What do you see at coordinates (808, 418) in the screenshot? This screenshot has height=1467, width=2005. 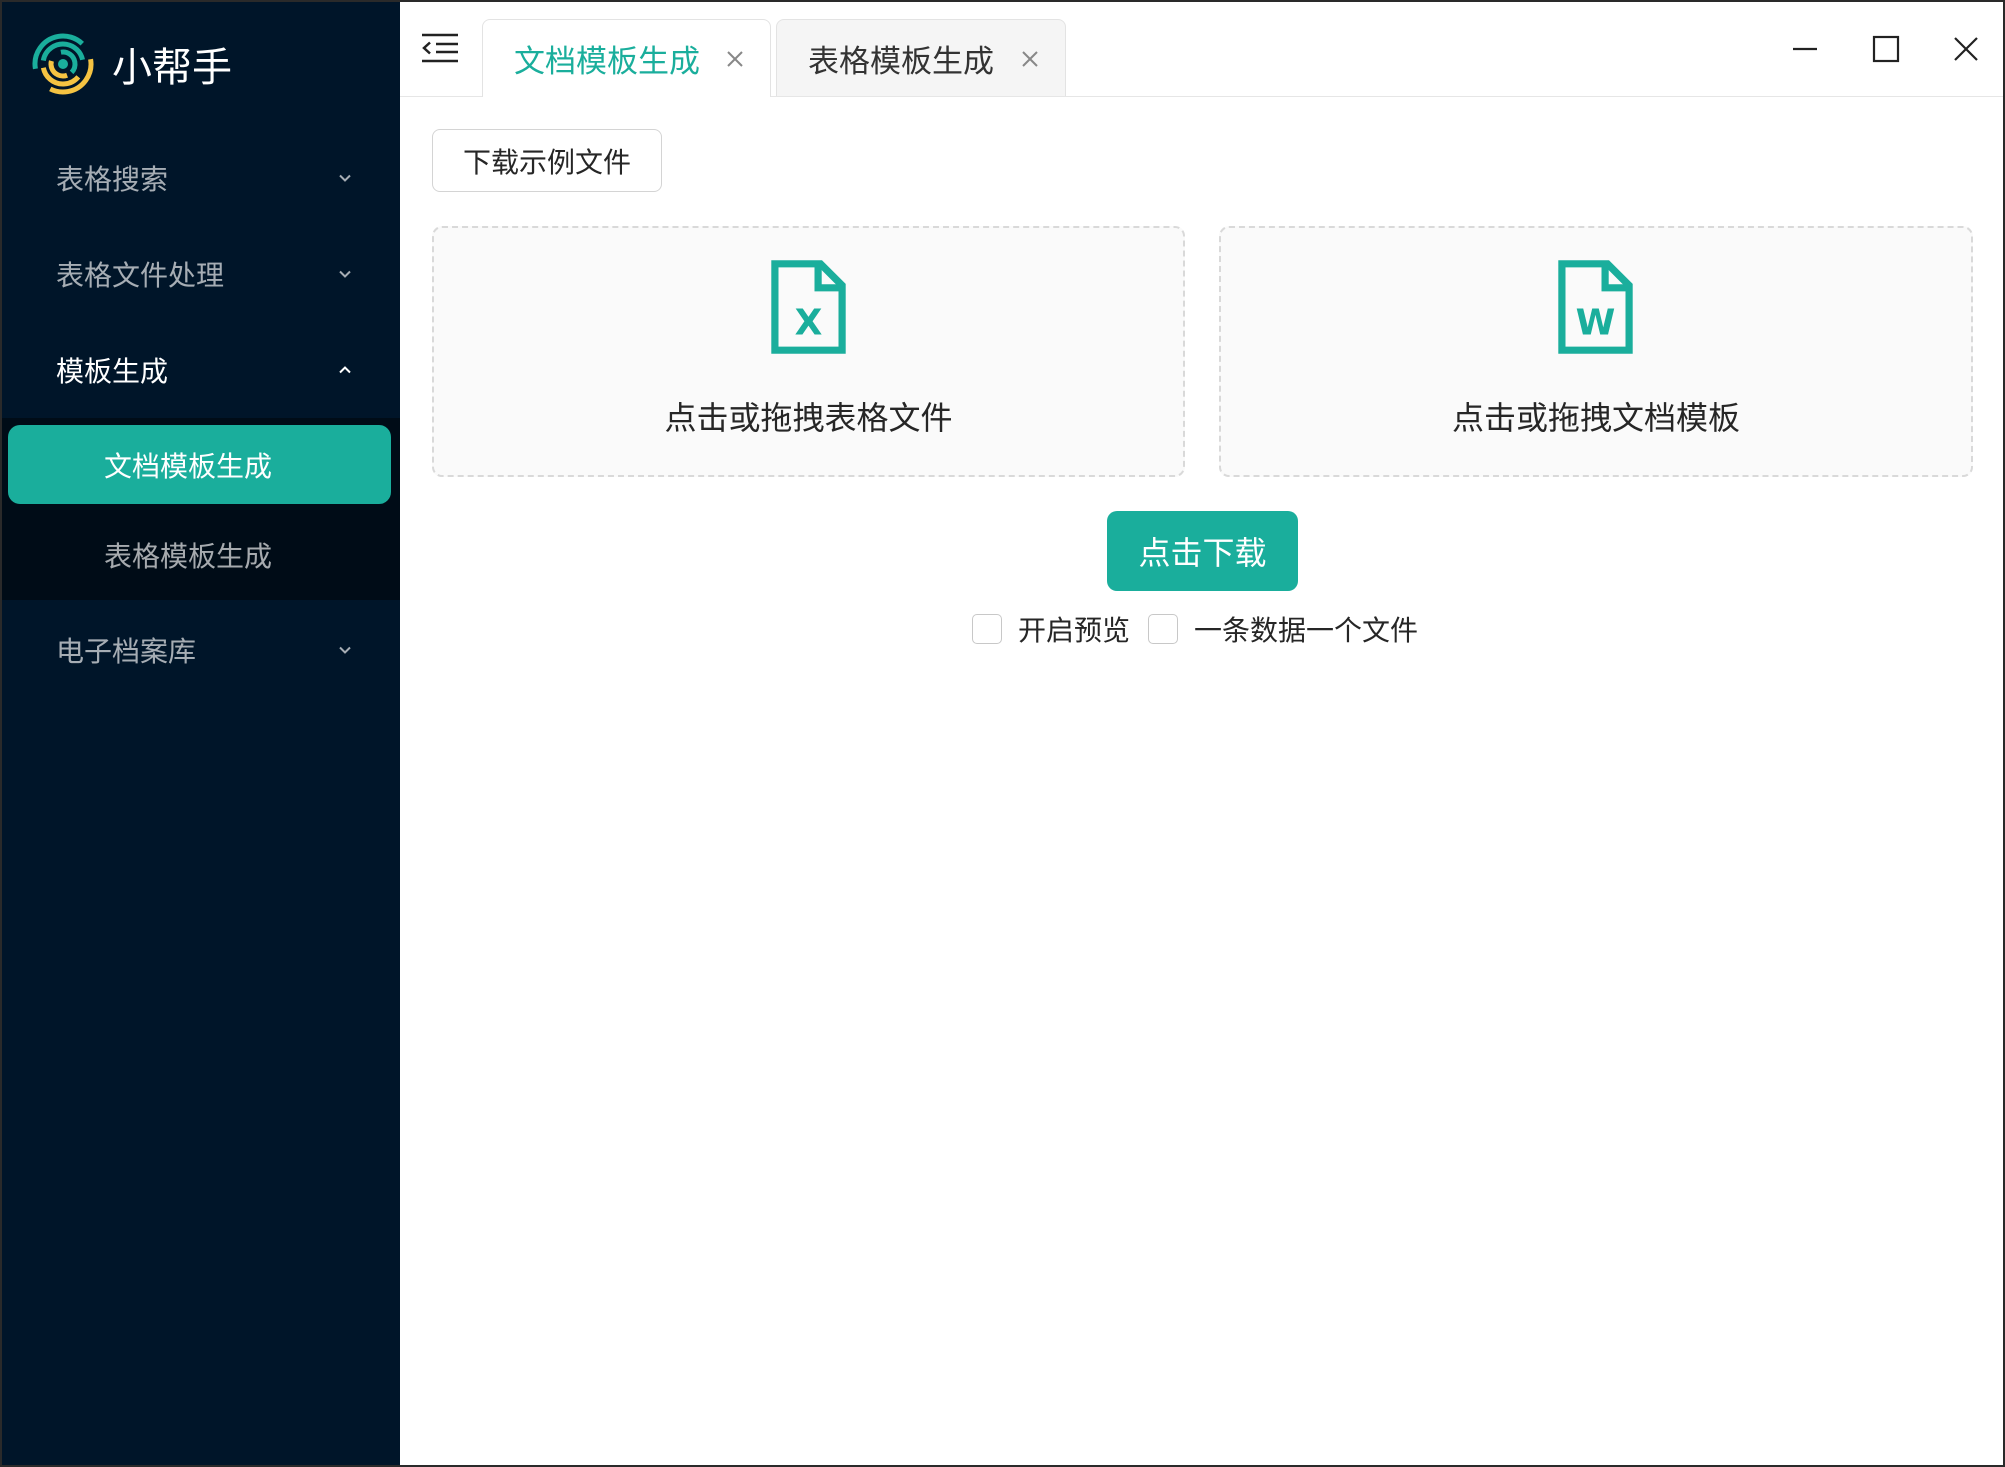 I see `dropzone-label: 点击或拖拽表格文件` at bounding box center [808, 418].